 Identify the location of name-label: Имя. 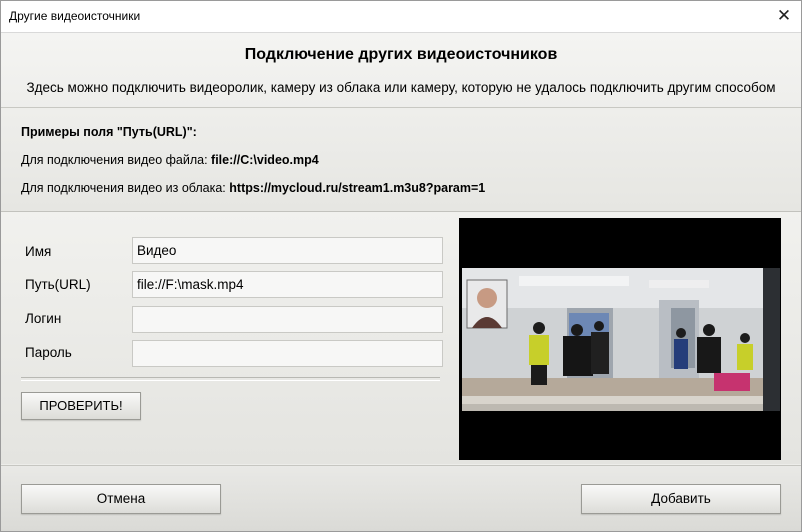
(38, 251).